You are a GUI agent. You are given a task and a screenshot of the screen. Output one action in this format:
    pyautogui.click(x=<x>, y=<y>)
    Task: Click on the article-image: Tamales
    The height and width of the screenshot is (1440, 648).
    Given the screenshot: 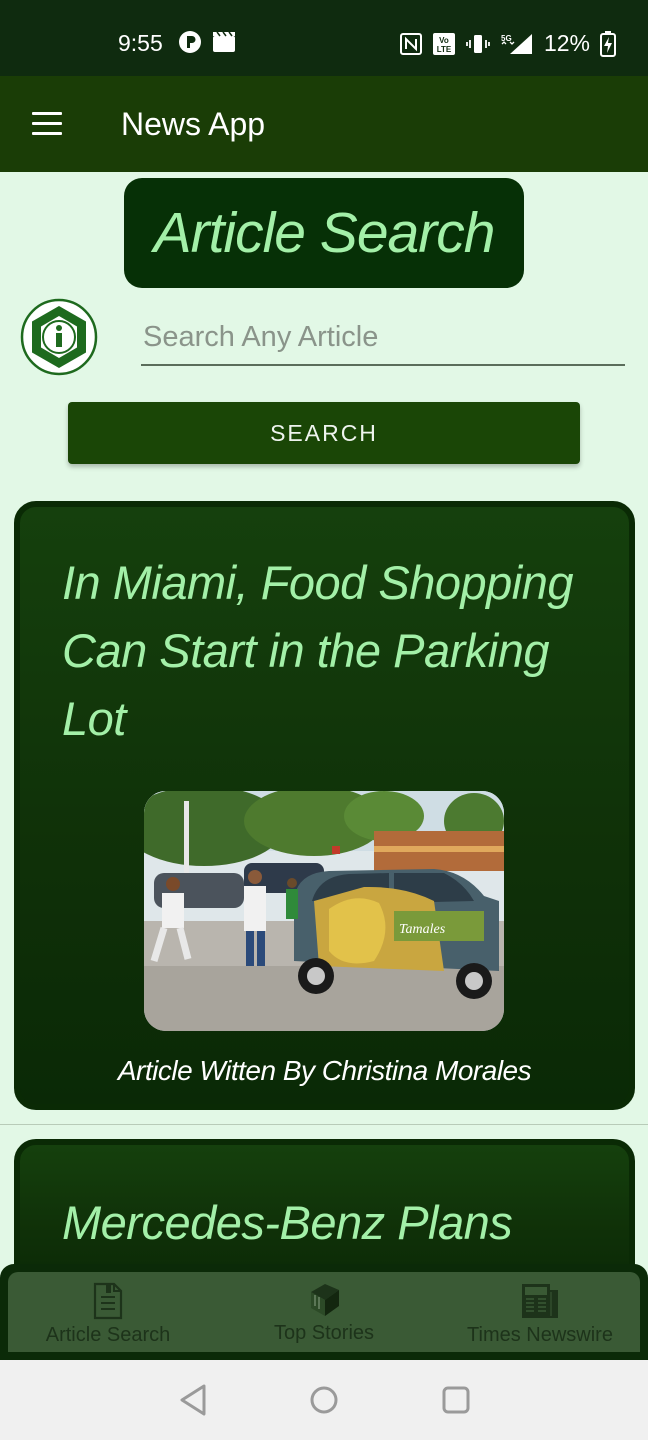 What is the action you would take?
    pyautogui.click(x=324, y=911)
    